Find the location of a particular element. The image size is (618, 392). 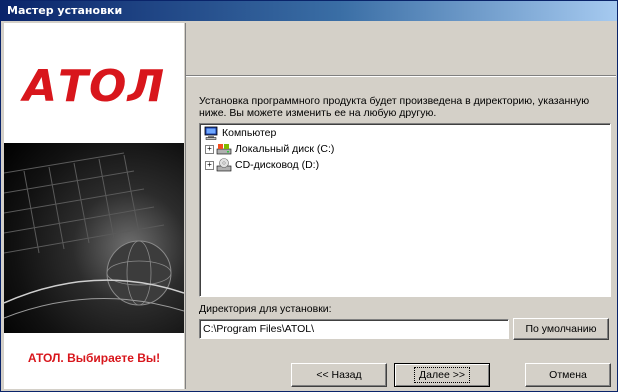

directory-input is located at coordinates (354, 329).